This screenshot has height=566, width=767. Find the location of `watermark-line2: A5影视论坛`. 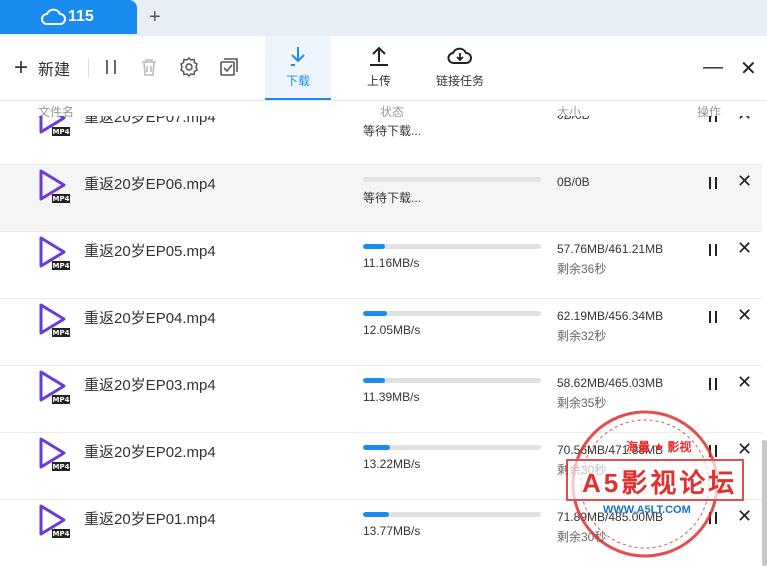

watermark-line2: A5影视论坛 is located at coordinates (660, 483).